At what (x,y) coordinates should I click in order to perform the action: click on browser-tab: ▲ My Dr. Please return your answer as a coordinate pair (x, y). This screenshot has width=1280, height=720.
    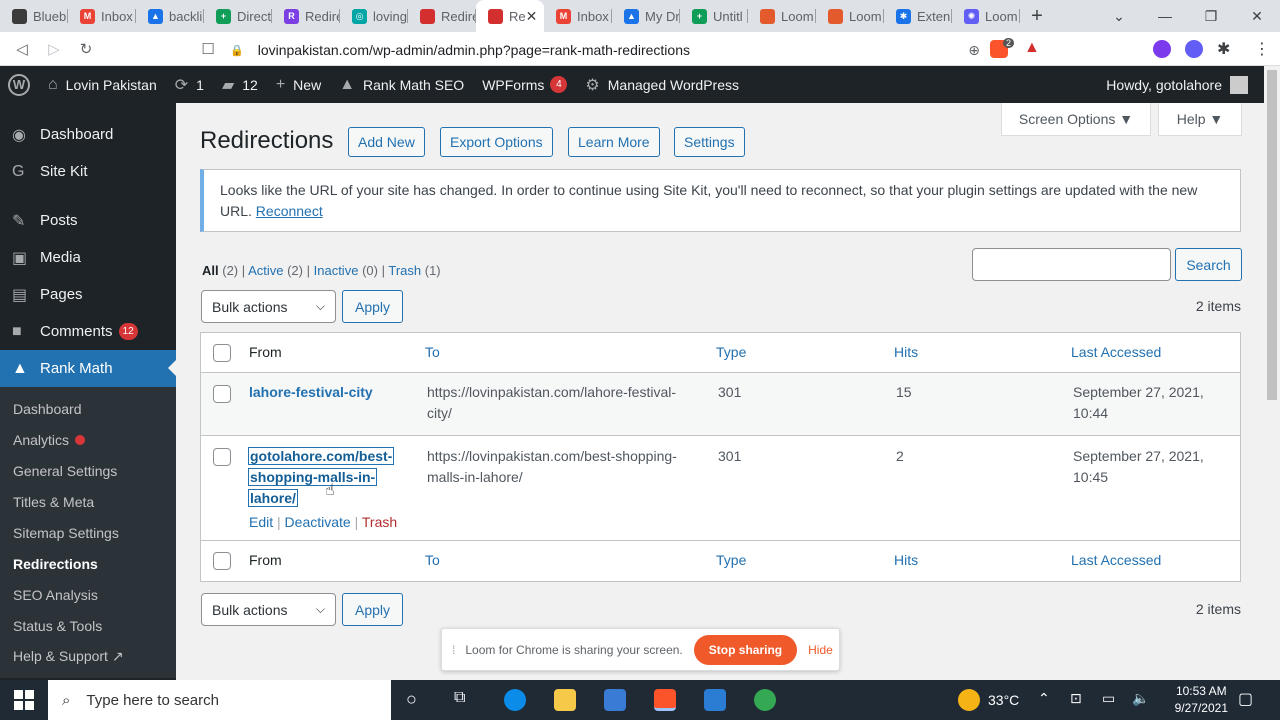
    Looking at the image, I should click on (646, 16).